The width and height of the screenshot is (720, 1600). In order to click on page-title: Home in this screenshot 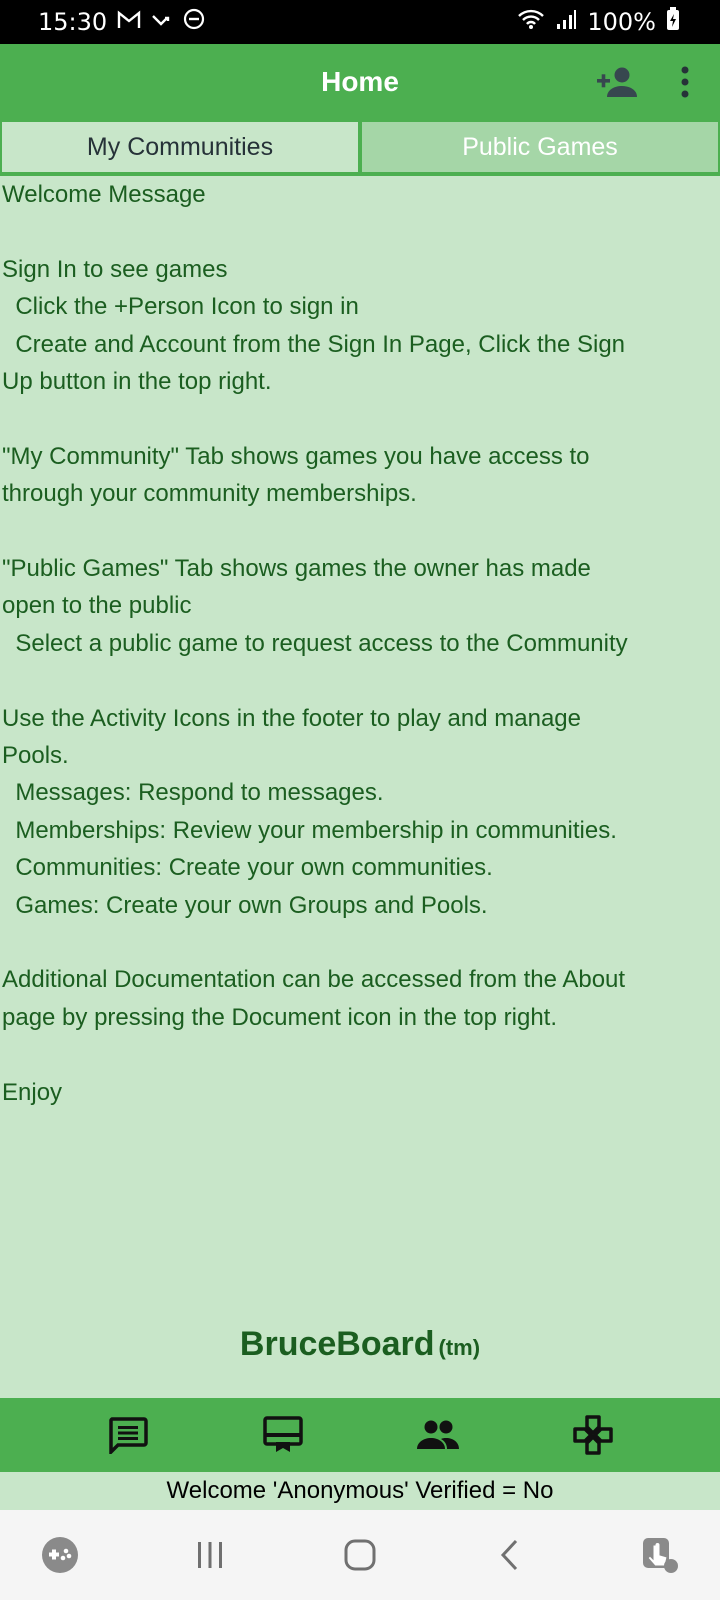, I will do `click(360, 81)`.